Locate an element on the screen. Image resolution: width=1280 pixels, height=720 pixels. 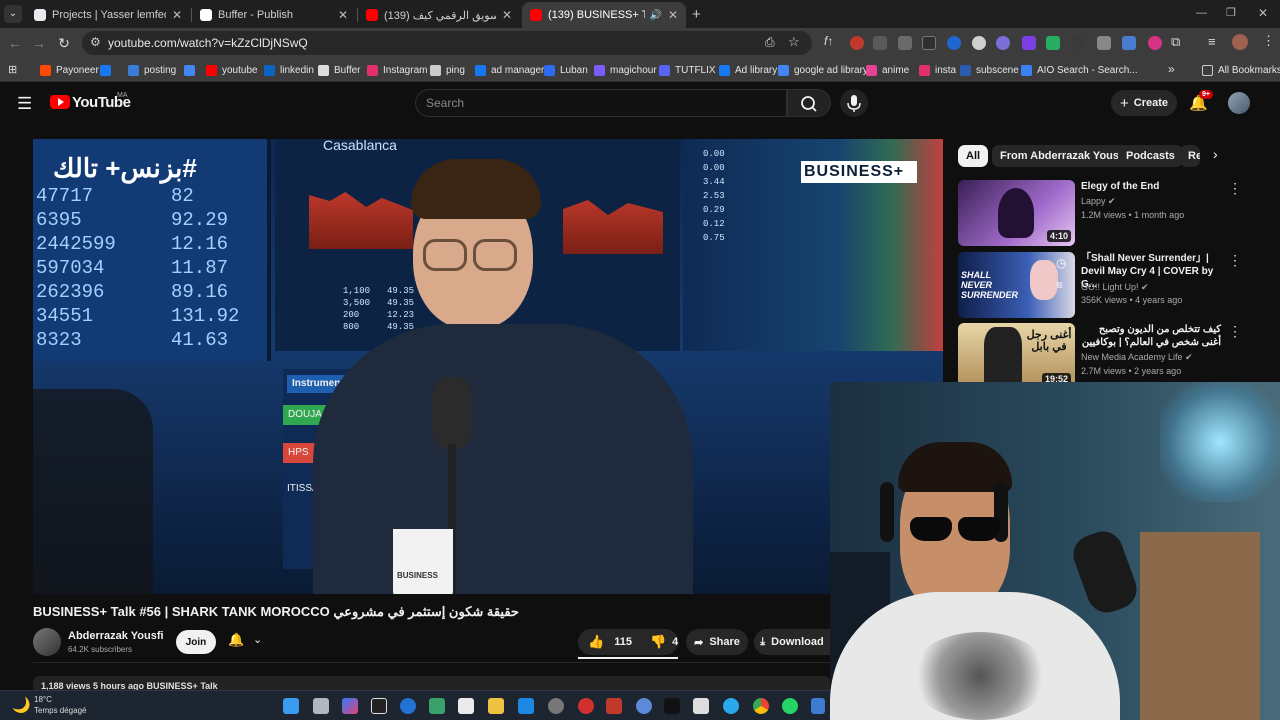
settings-gear-icon is located at coordinates (556, 706).